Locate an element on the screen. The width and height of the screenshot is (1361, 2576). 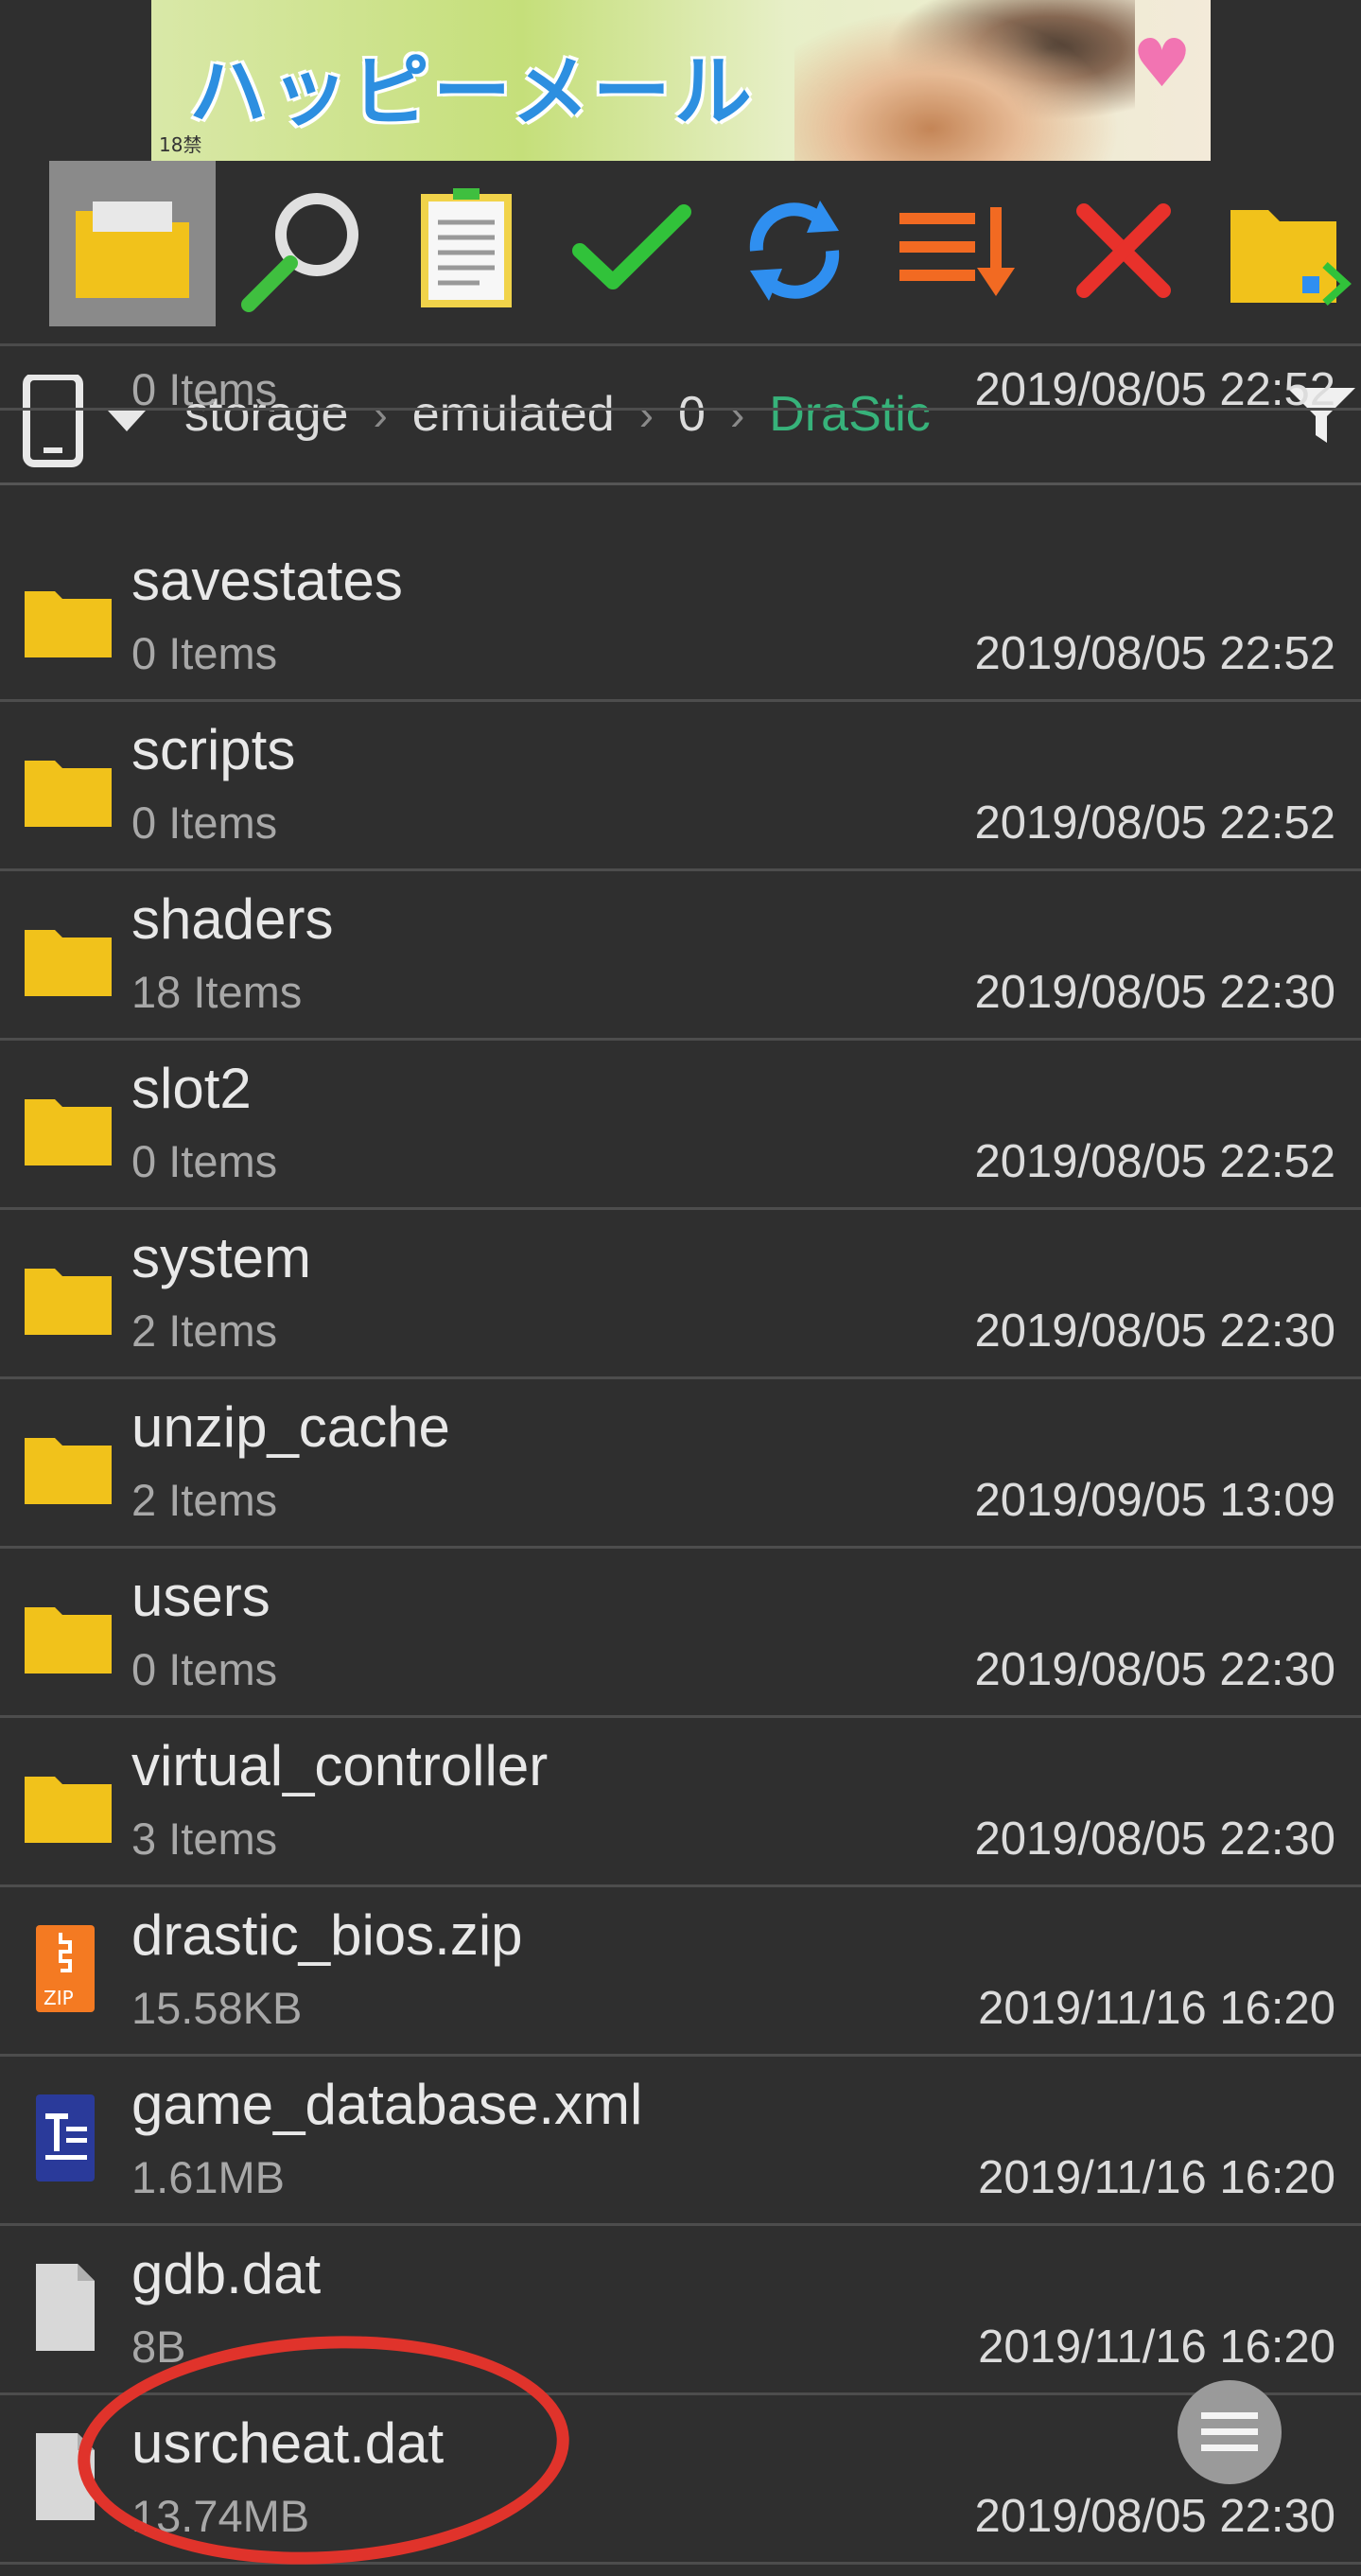
move-button is located at coordinates (1281, 251).